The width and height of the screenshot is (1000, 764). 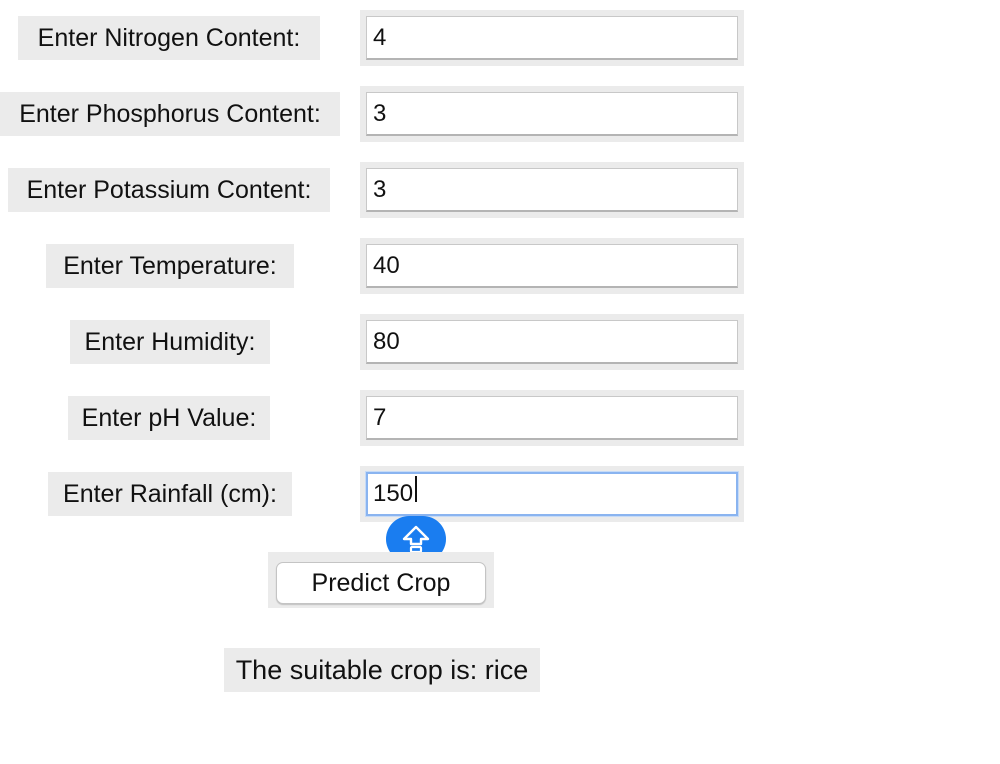 I want to click on ph-input, so click(x=552, y=418).